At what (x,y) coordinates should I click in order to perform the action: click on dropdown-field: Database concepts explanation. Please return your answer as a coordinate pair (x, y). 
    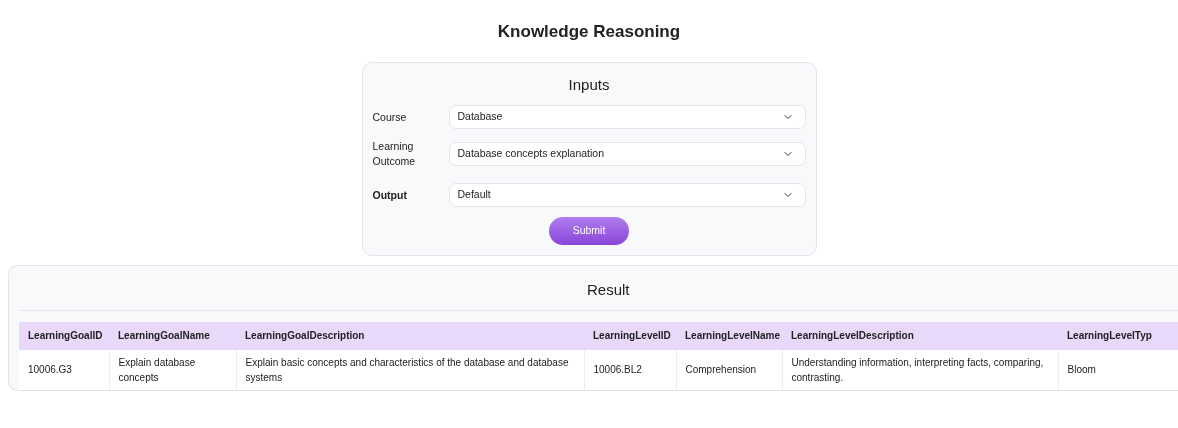
    Looking at the image, I should click on (627, 154).